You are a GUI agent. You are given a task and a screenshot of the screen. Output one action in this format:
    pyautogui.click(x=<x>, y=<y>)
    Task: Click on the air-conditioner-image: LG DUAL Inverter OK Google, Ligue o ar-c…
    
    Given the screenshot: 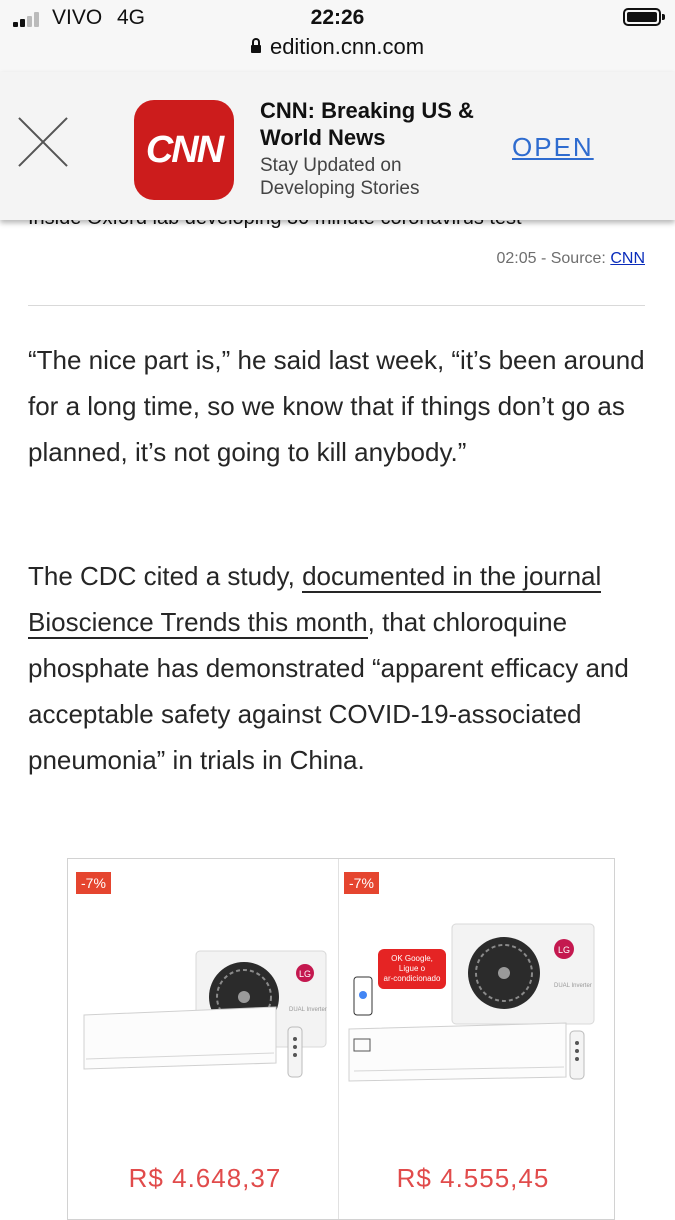 What is the action you would take?
    pyautogui.click(x=471, y=1002)
    